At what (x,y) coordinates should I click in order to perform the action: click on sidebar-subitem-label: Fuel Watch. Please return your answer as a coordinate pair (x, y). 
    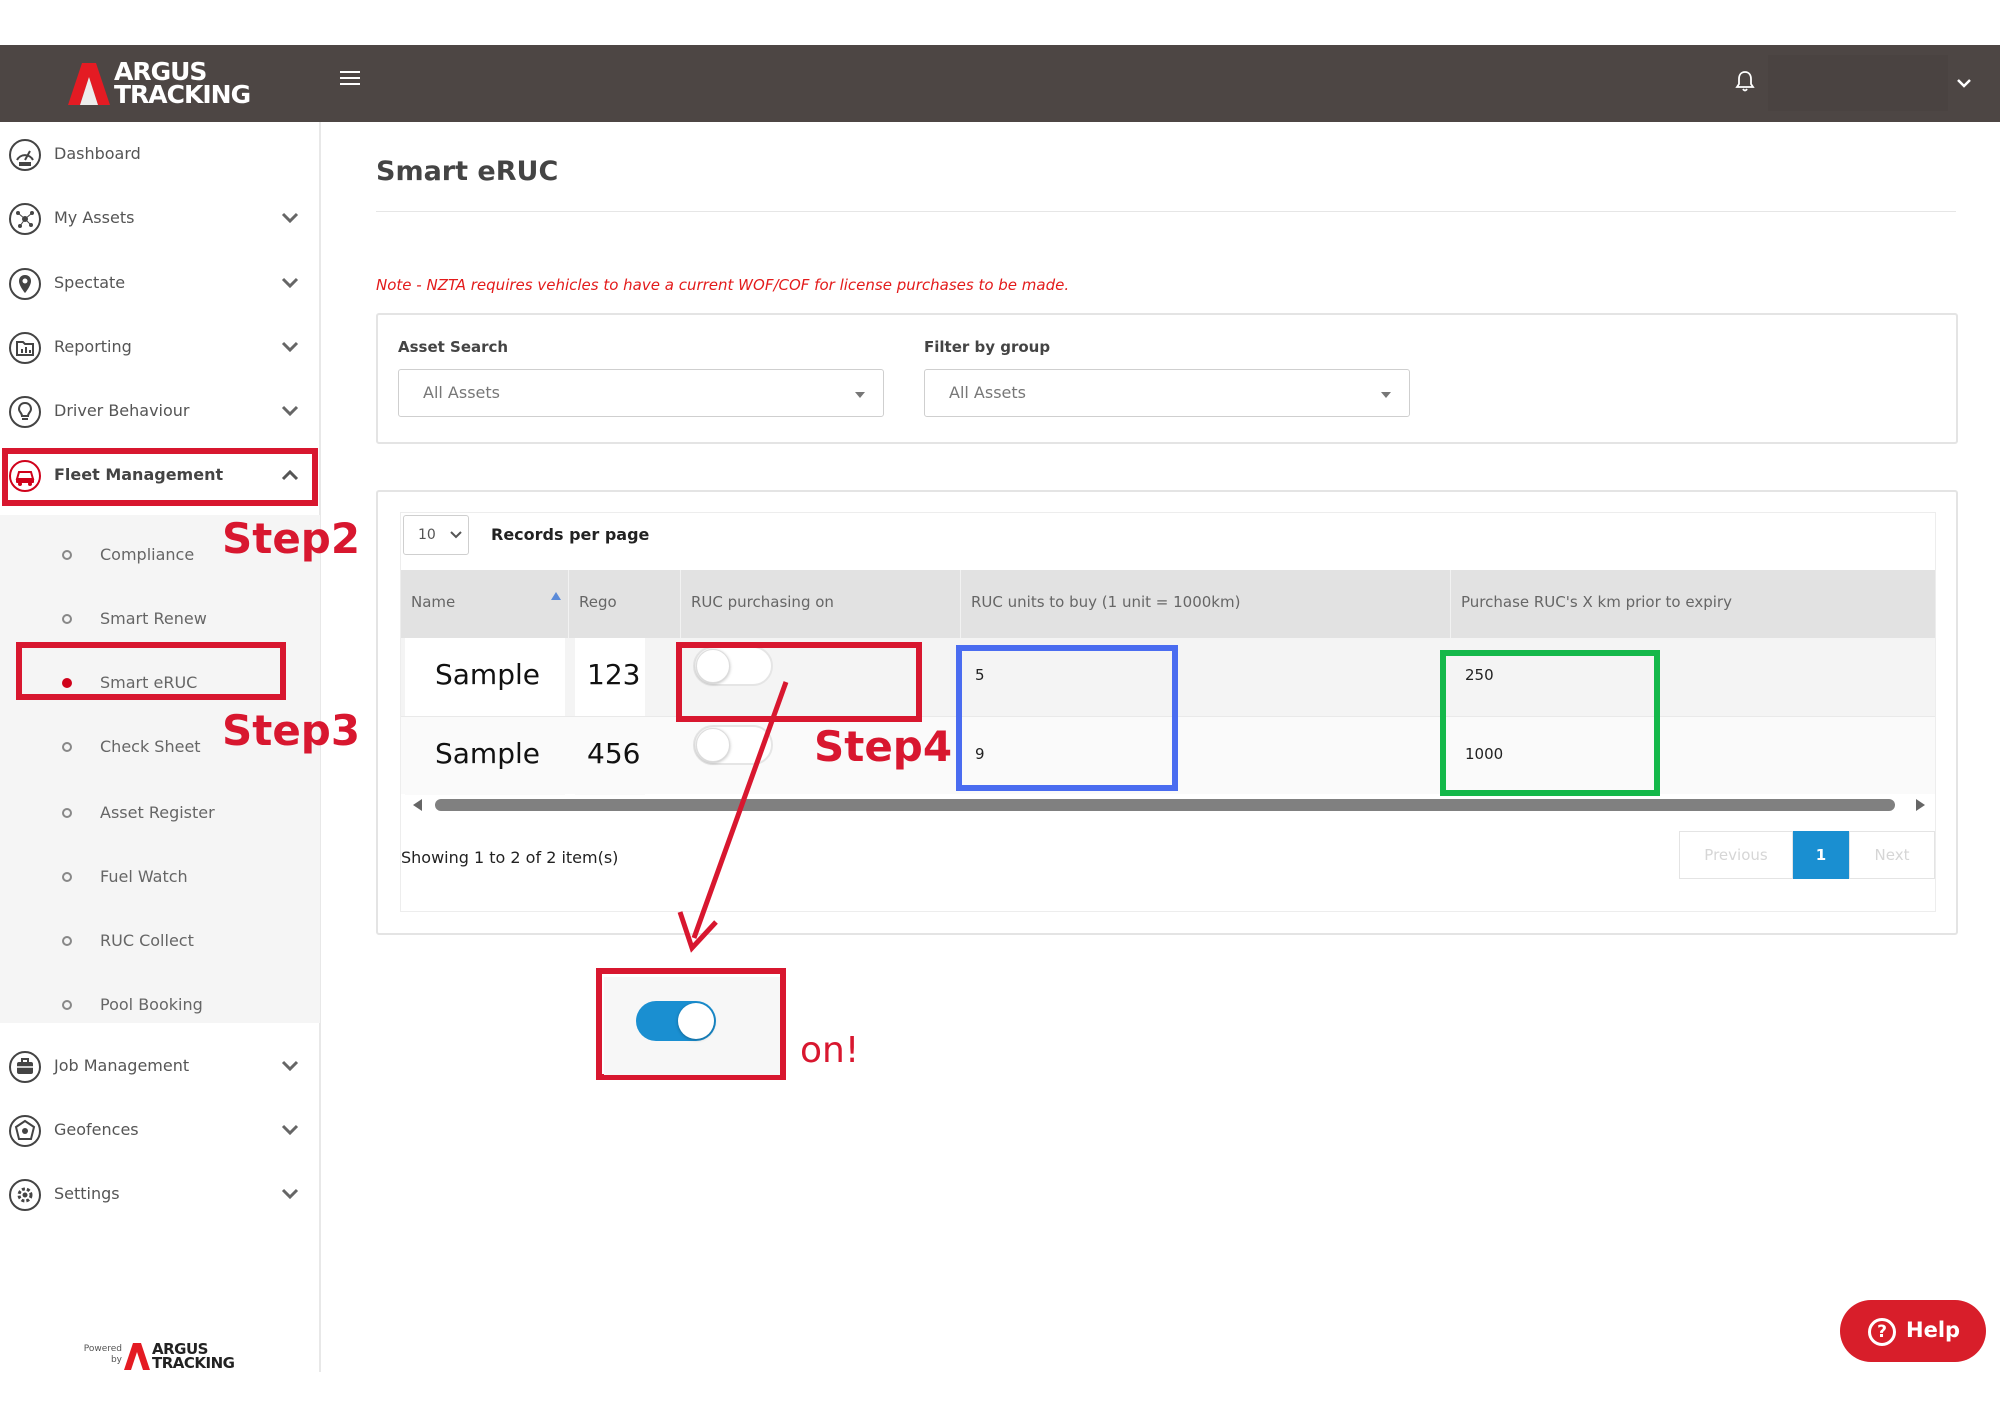
    Looking at the image, I should click on (144, 876).